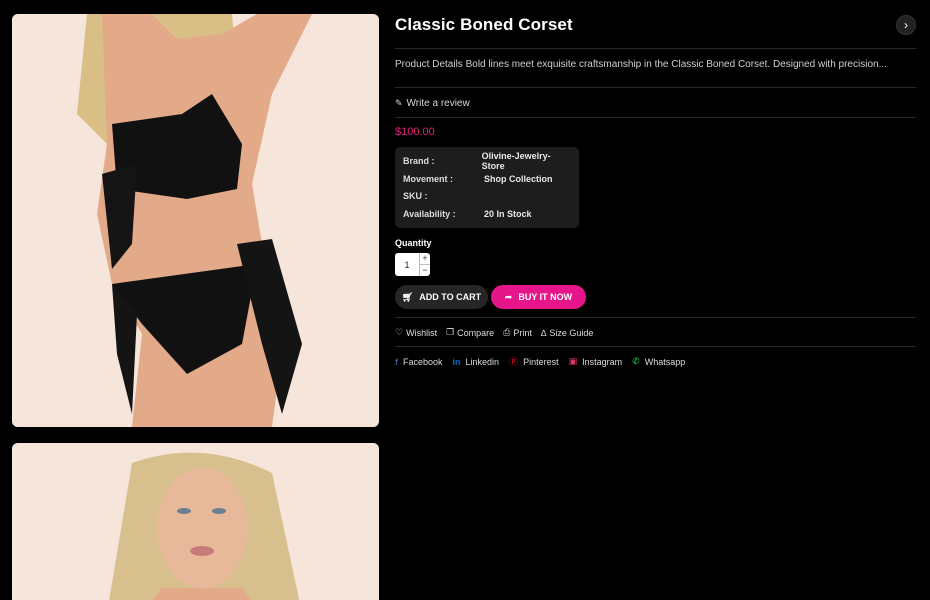 The height and width of the screenshot is (600, 930). What do you see at coordinates (655, 297) in the screenshot?
I see `purchase-actions: 🛒︎ ADD TO CART ➦ BUY IT NOW` at bounding box center [655, 297].